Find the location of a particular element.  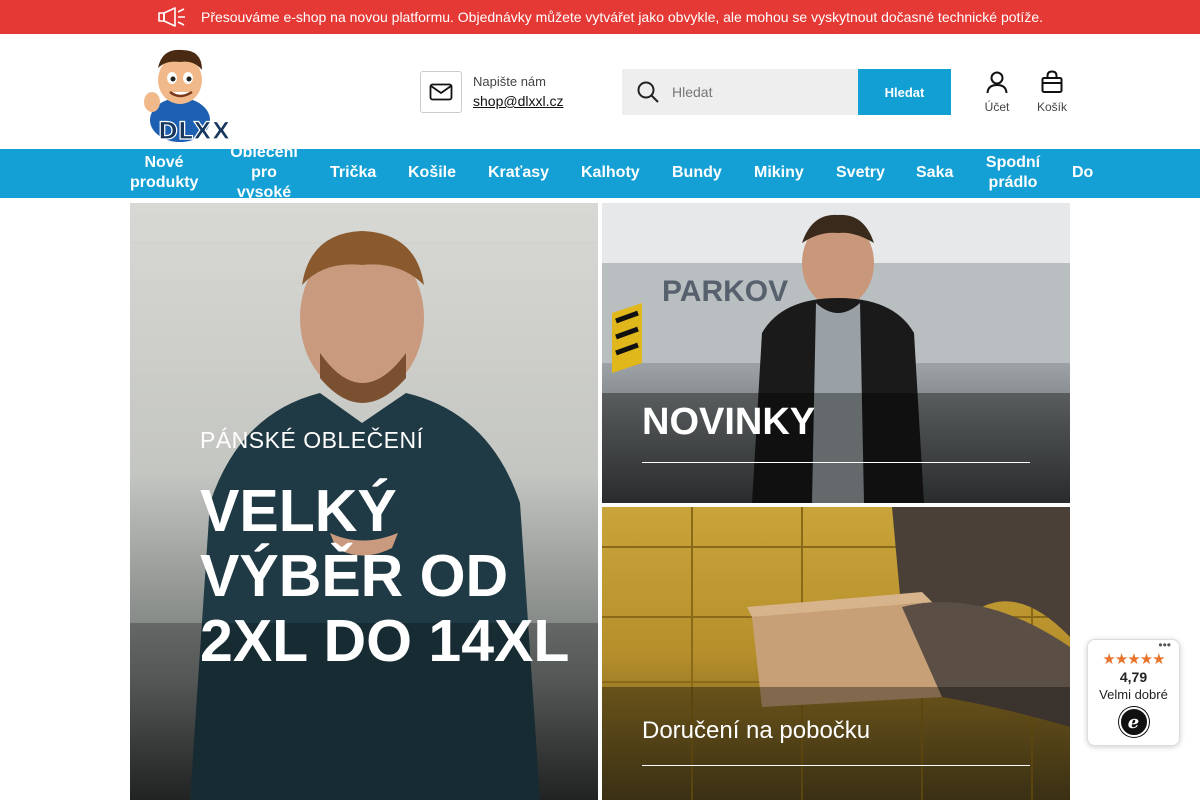

cart-label: Košík is located at coordinates (1051, 107).